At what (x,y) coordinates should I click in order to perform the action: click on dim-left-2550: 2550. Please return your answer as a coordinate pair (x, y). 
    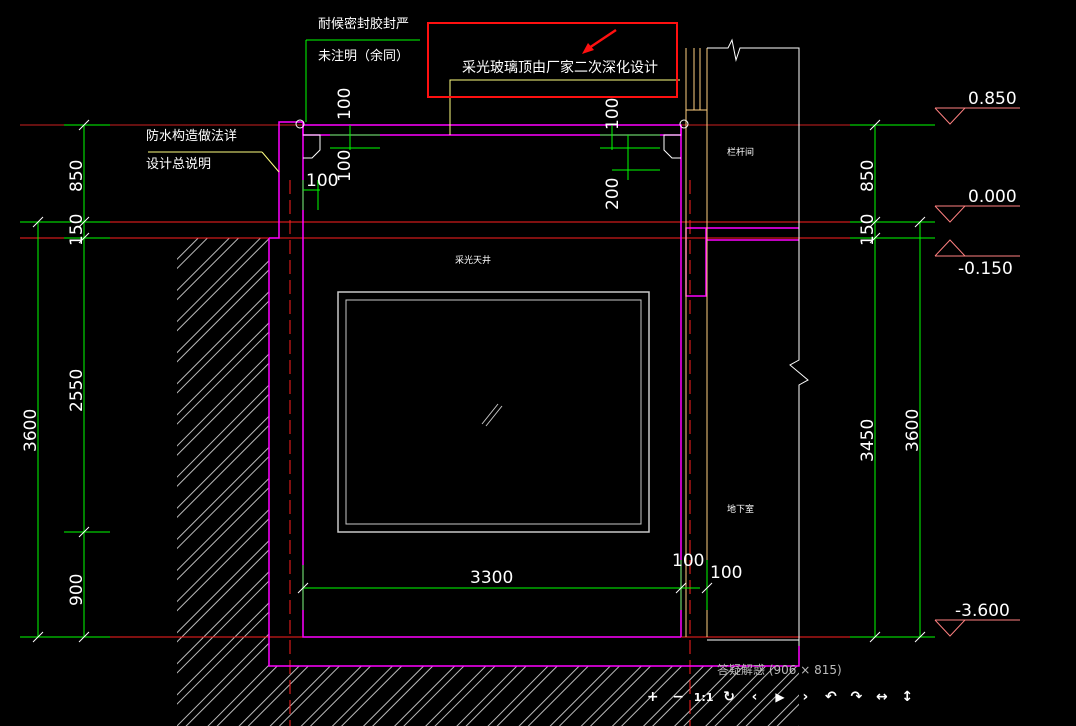
    Looking at the image, I should click on (77, 390).